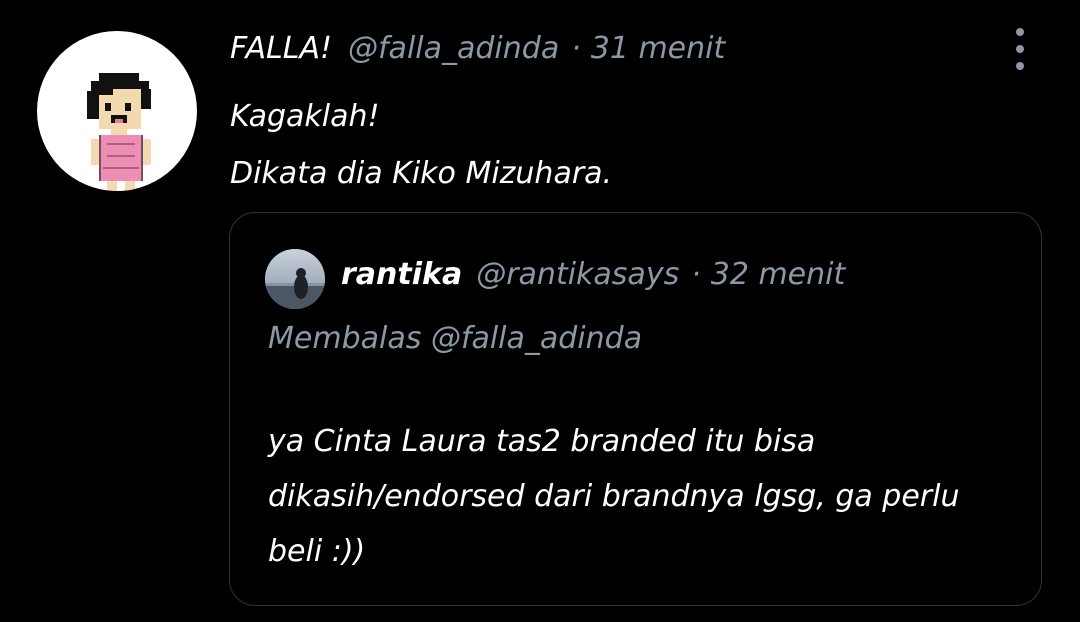  I want to click on user-avatar, so click(117, 111).